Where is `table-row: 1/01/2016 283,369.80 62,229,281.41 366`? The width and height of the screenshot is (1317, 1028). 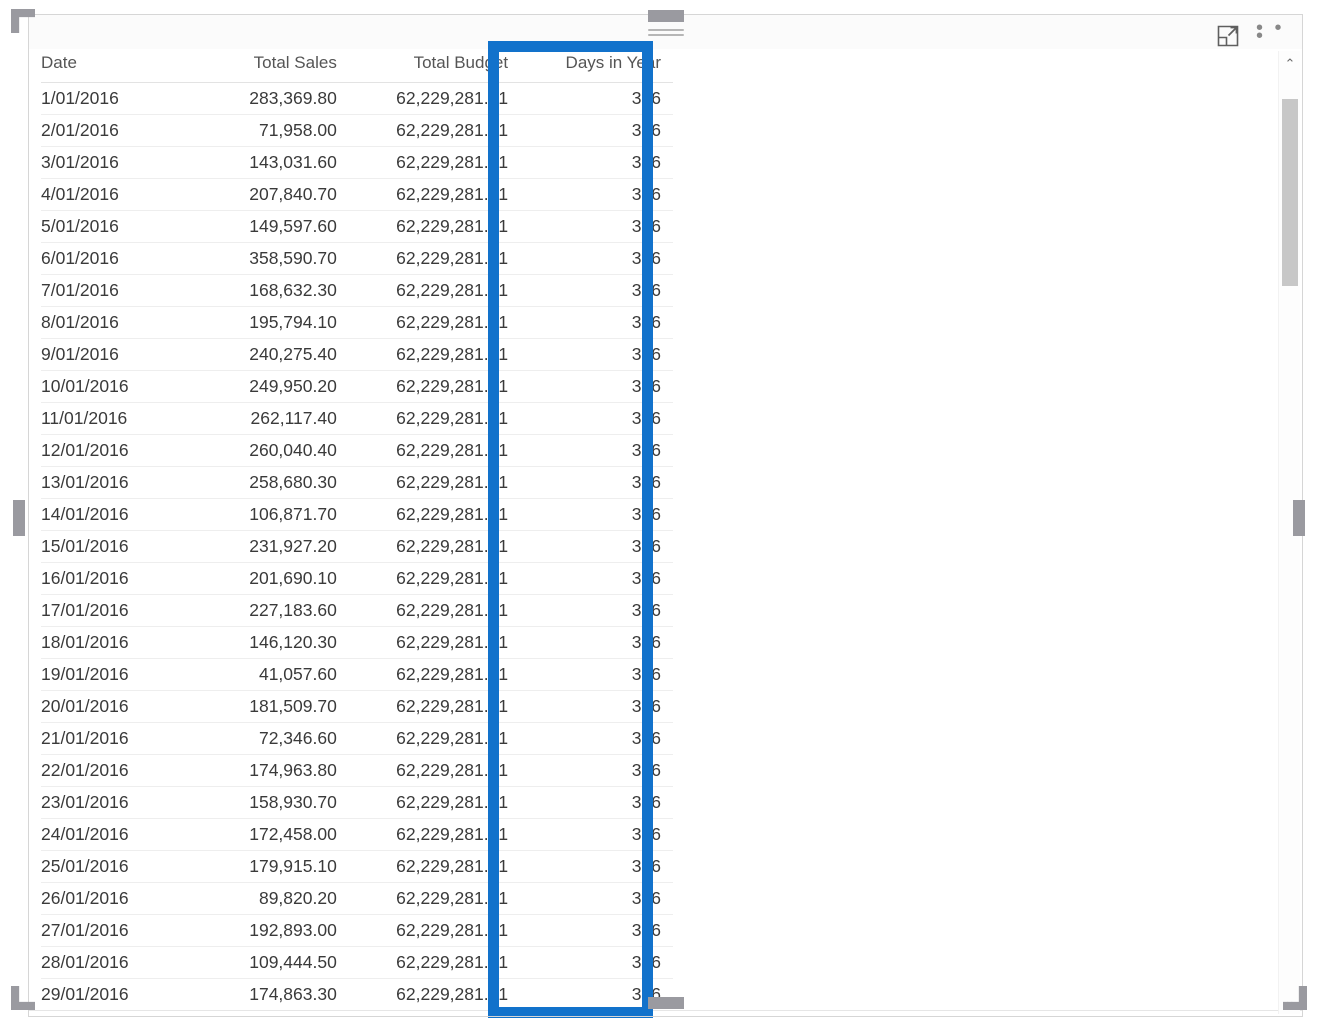 table-row: 1/01/2016 283,369.80 62,229,281.41 366 is located at coordinates (357, 98).